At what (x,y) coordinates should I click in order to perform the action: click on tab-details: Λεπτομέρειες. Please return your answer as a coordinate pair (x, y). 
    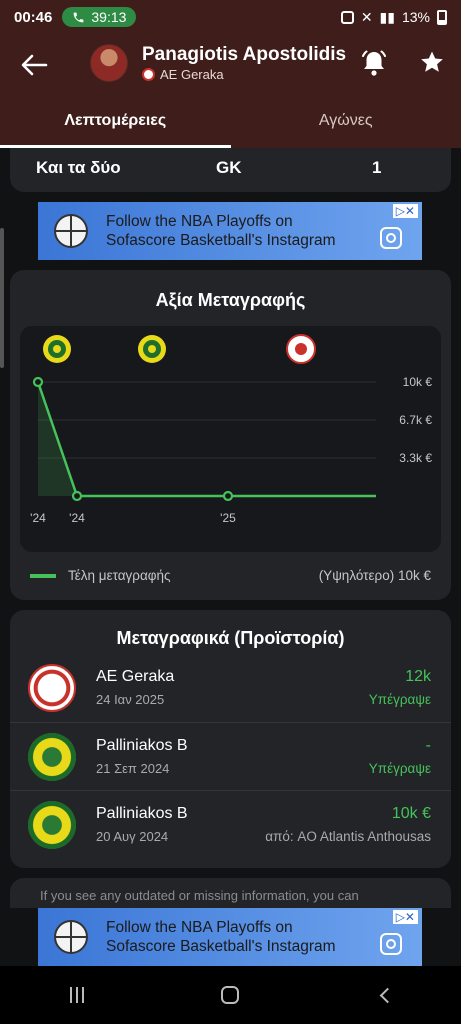
    Looking at the image, I should click on (115, 126).